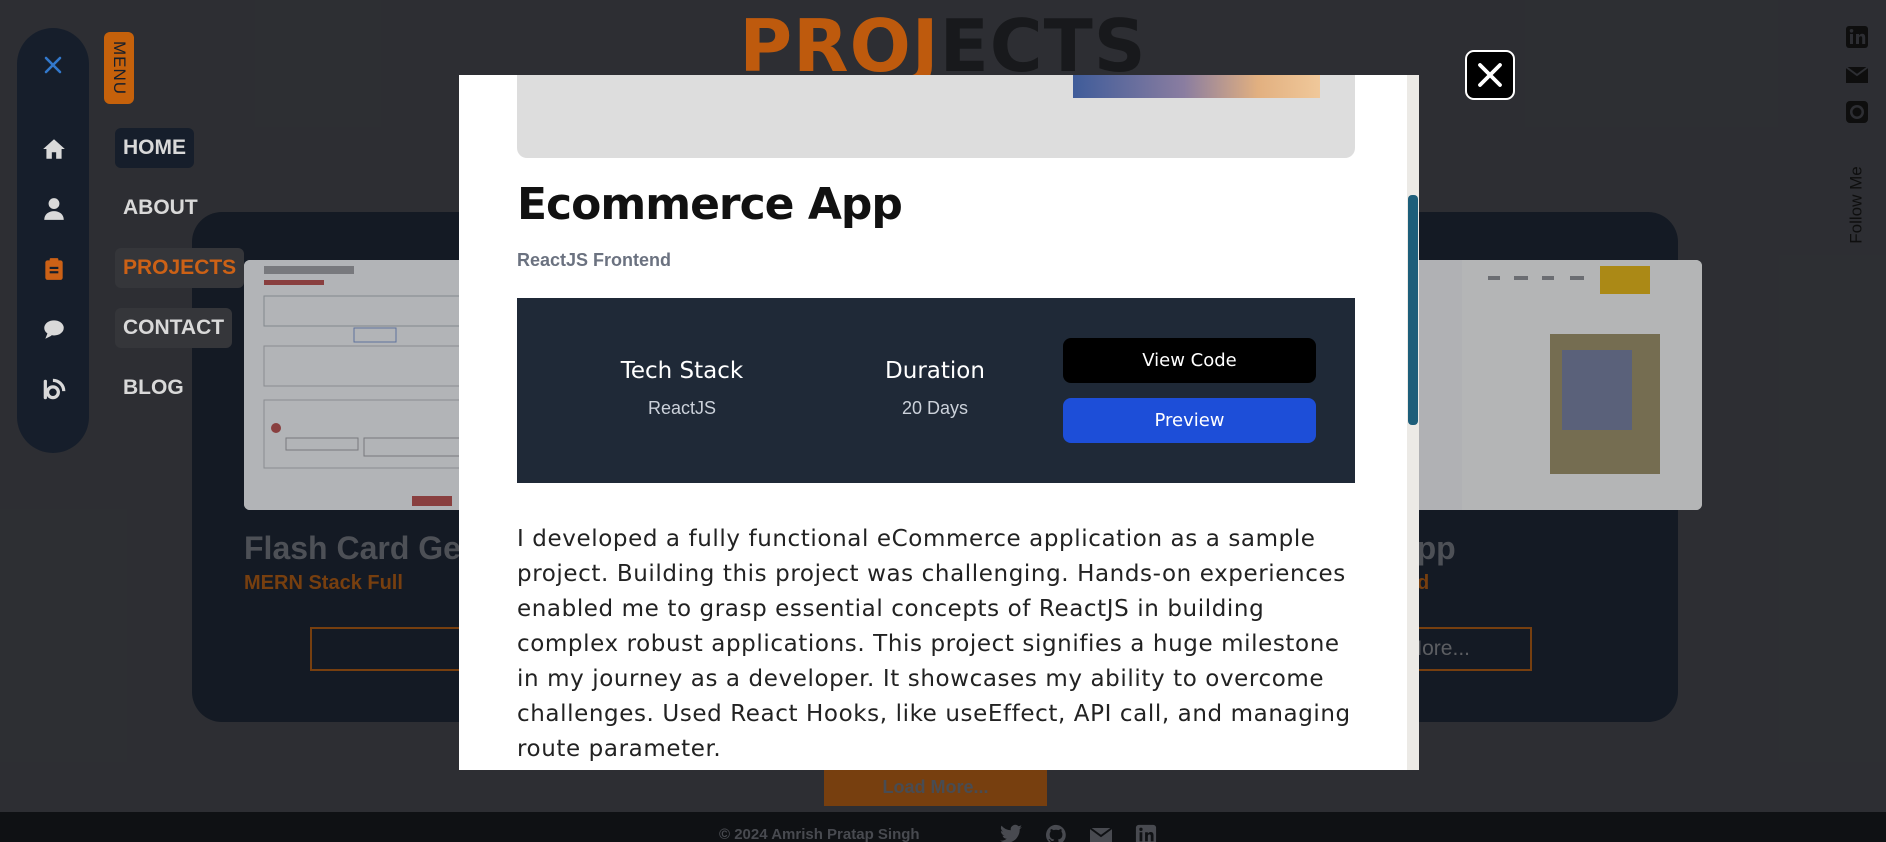  I want to click on project-image-preview, so click(1196, 86).